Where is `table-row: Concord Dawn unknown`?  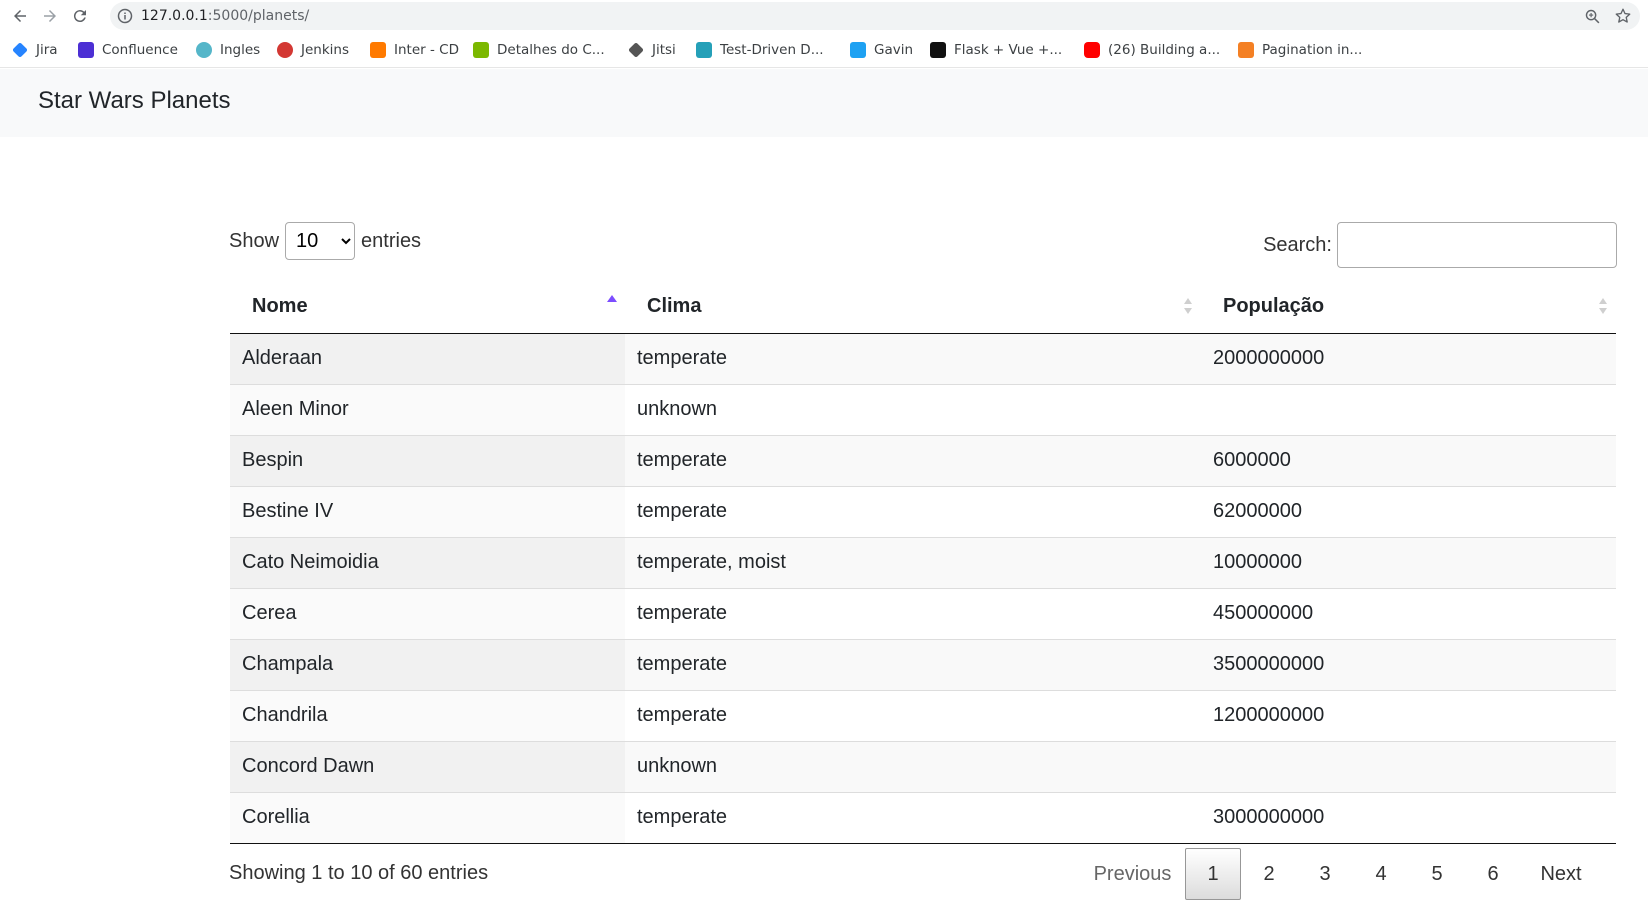 table-row: Concord Dawn unknown is located at coordinates (923, 766).